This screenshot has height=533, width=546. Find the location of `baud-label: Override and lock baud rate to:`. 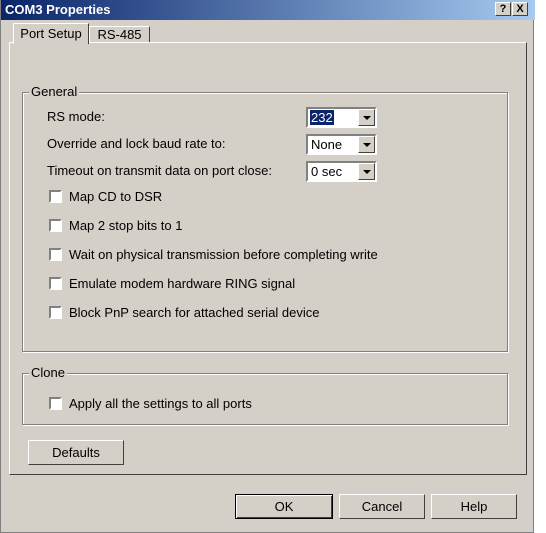

baud-label: Override and lock baud rate to: is located at coordinates (136, 143).